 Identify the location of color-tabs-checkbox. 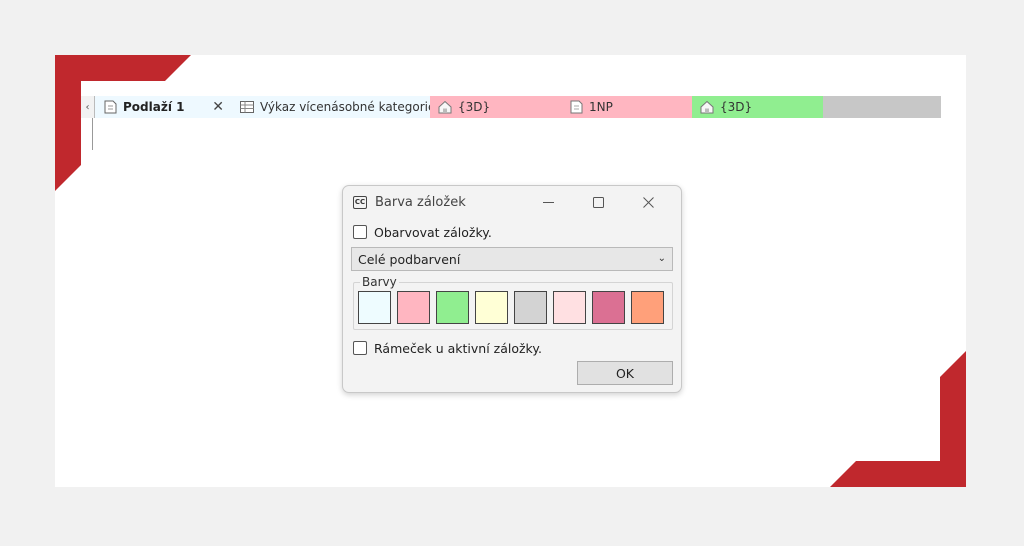
(360, 232).